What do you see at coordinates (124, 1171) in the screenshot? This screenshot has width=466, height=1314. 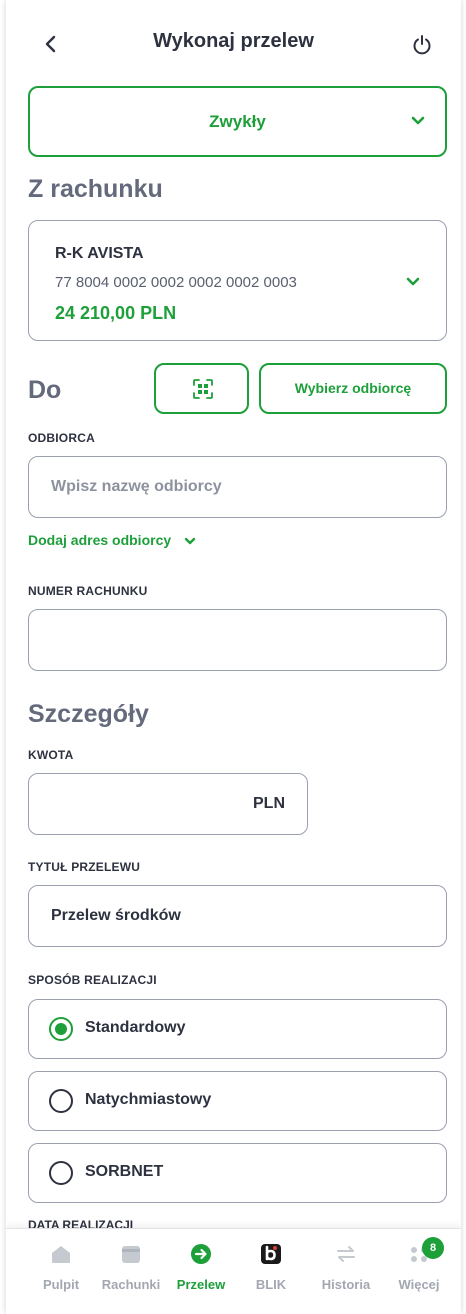 I see `method-option-label: SORBNET` at bounding box center [124, 1171].